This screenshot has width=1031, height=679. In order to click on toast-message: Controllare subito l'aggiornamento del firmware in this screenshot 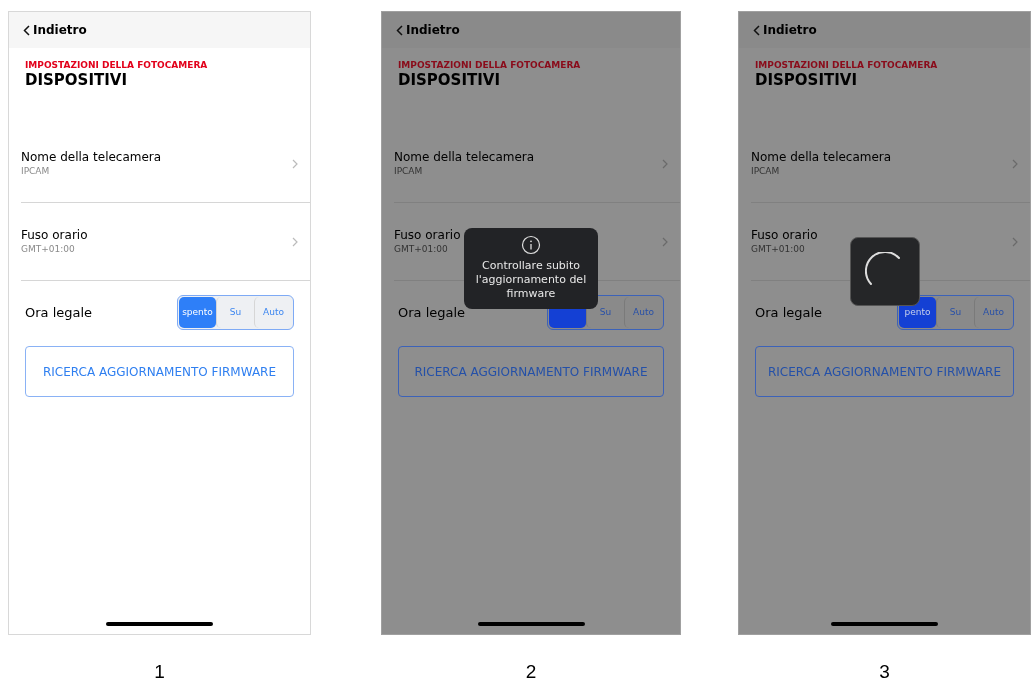, I will do `click(531, 280)`.